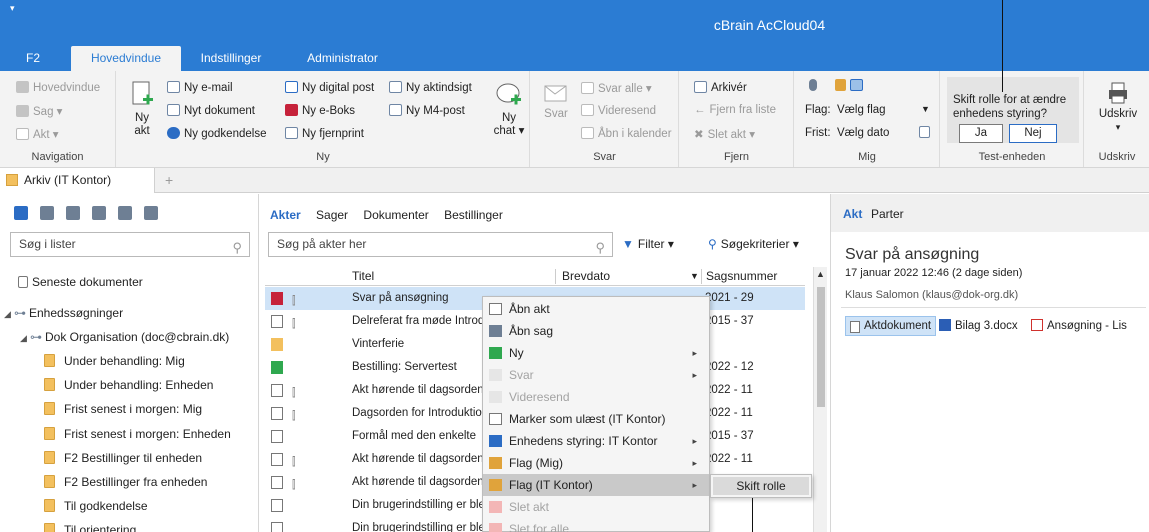  What do you see at coordinates (820, 274) in the screenshot?
I see `scroll-up-icon: ▲` at bounding box center [820, 274].